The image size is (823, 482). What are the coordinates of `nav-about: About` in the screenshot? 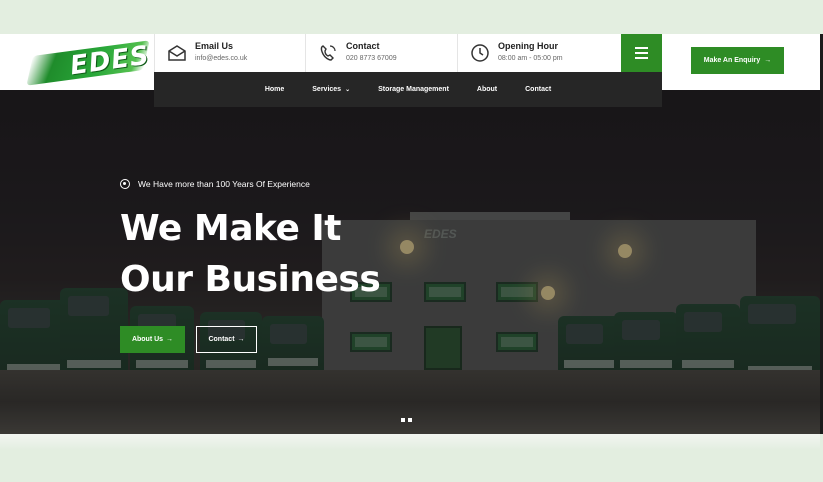 It's located at (487, 89).